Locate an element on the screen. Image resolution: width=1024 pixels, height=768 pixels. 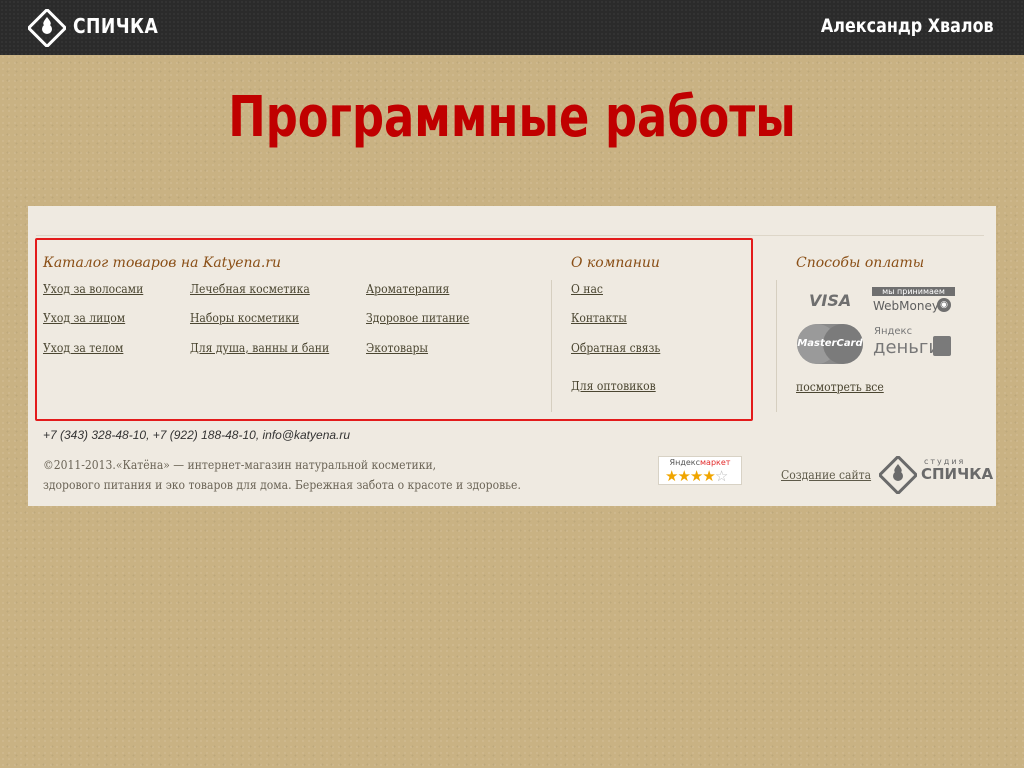
mastercard-logo: MasterCard is located at coordinates (830, 344).